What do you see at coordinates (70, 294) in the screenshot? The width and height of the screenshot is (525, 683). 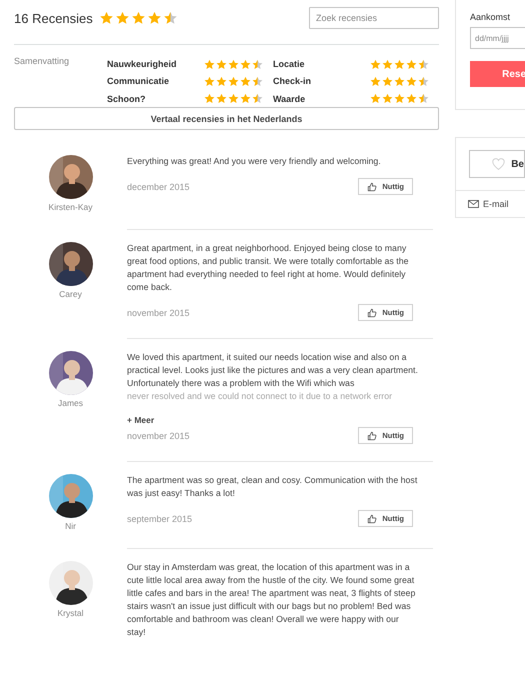 I see `reviewer-name: Carey` at bounding box center [70, 294].